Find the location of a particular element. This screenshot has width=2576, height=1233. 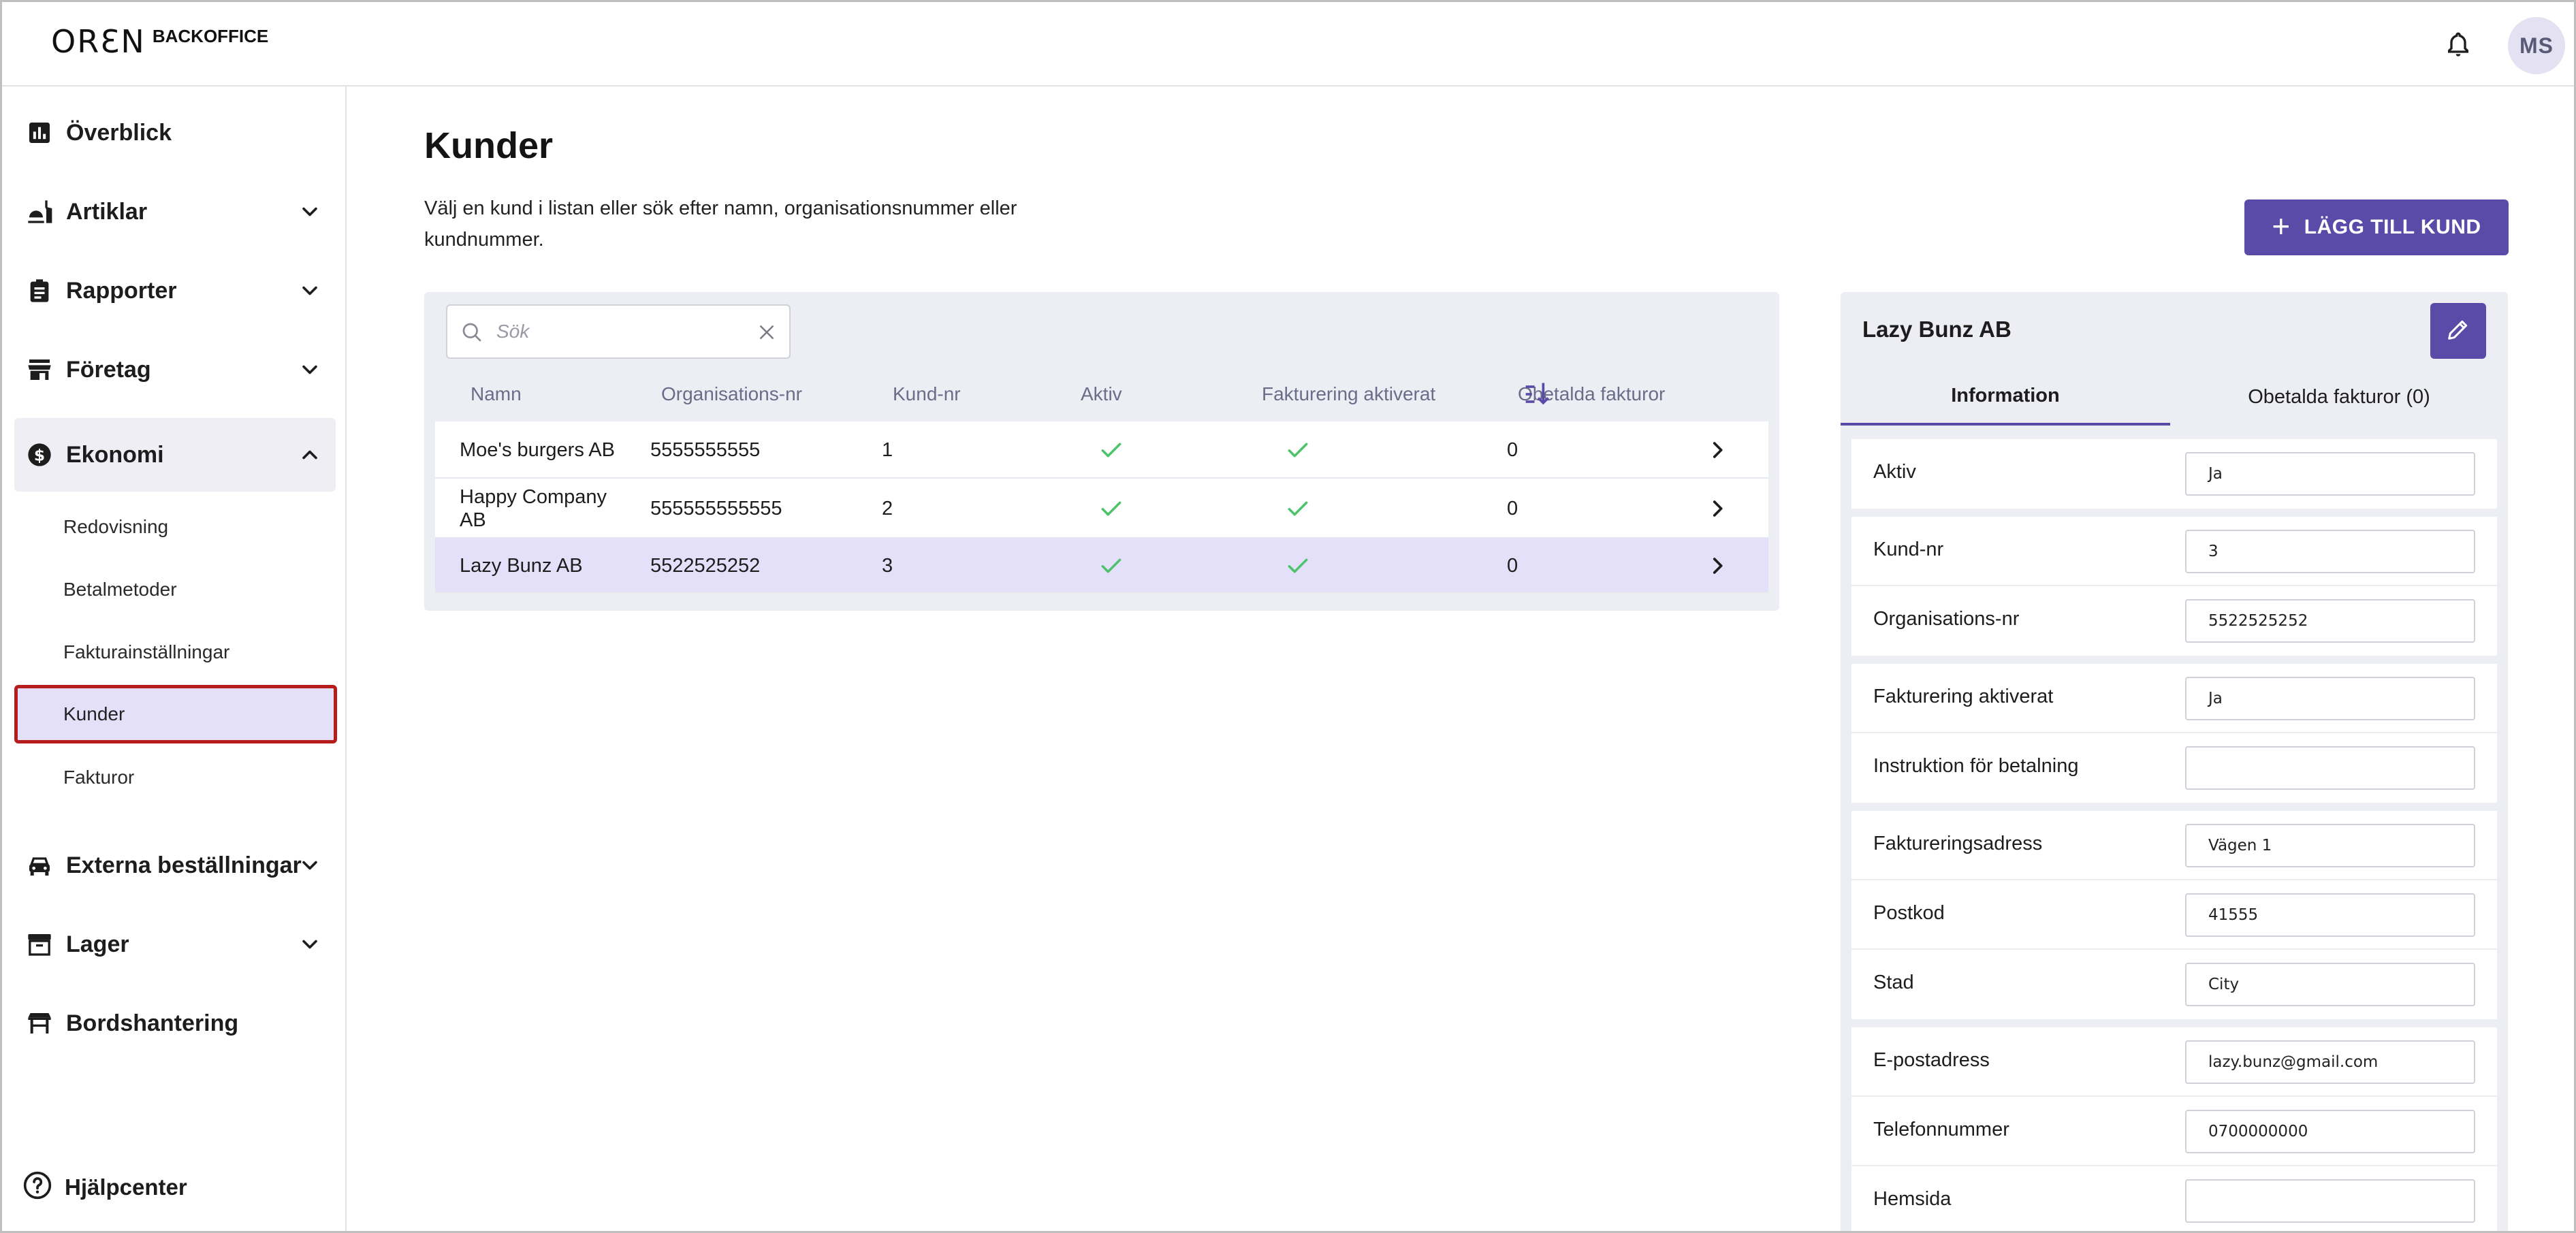

logo: ORƐN BACKOFFICE is located at coordinates (159, 42).